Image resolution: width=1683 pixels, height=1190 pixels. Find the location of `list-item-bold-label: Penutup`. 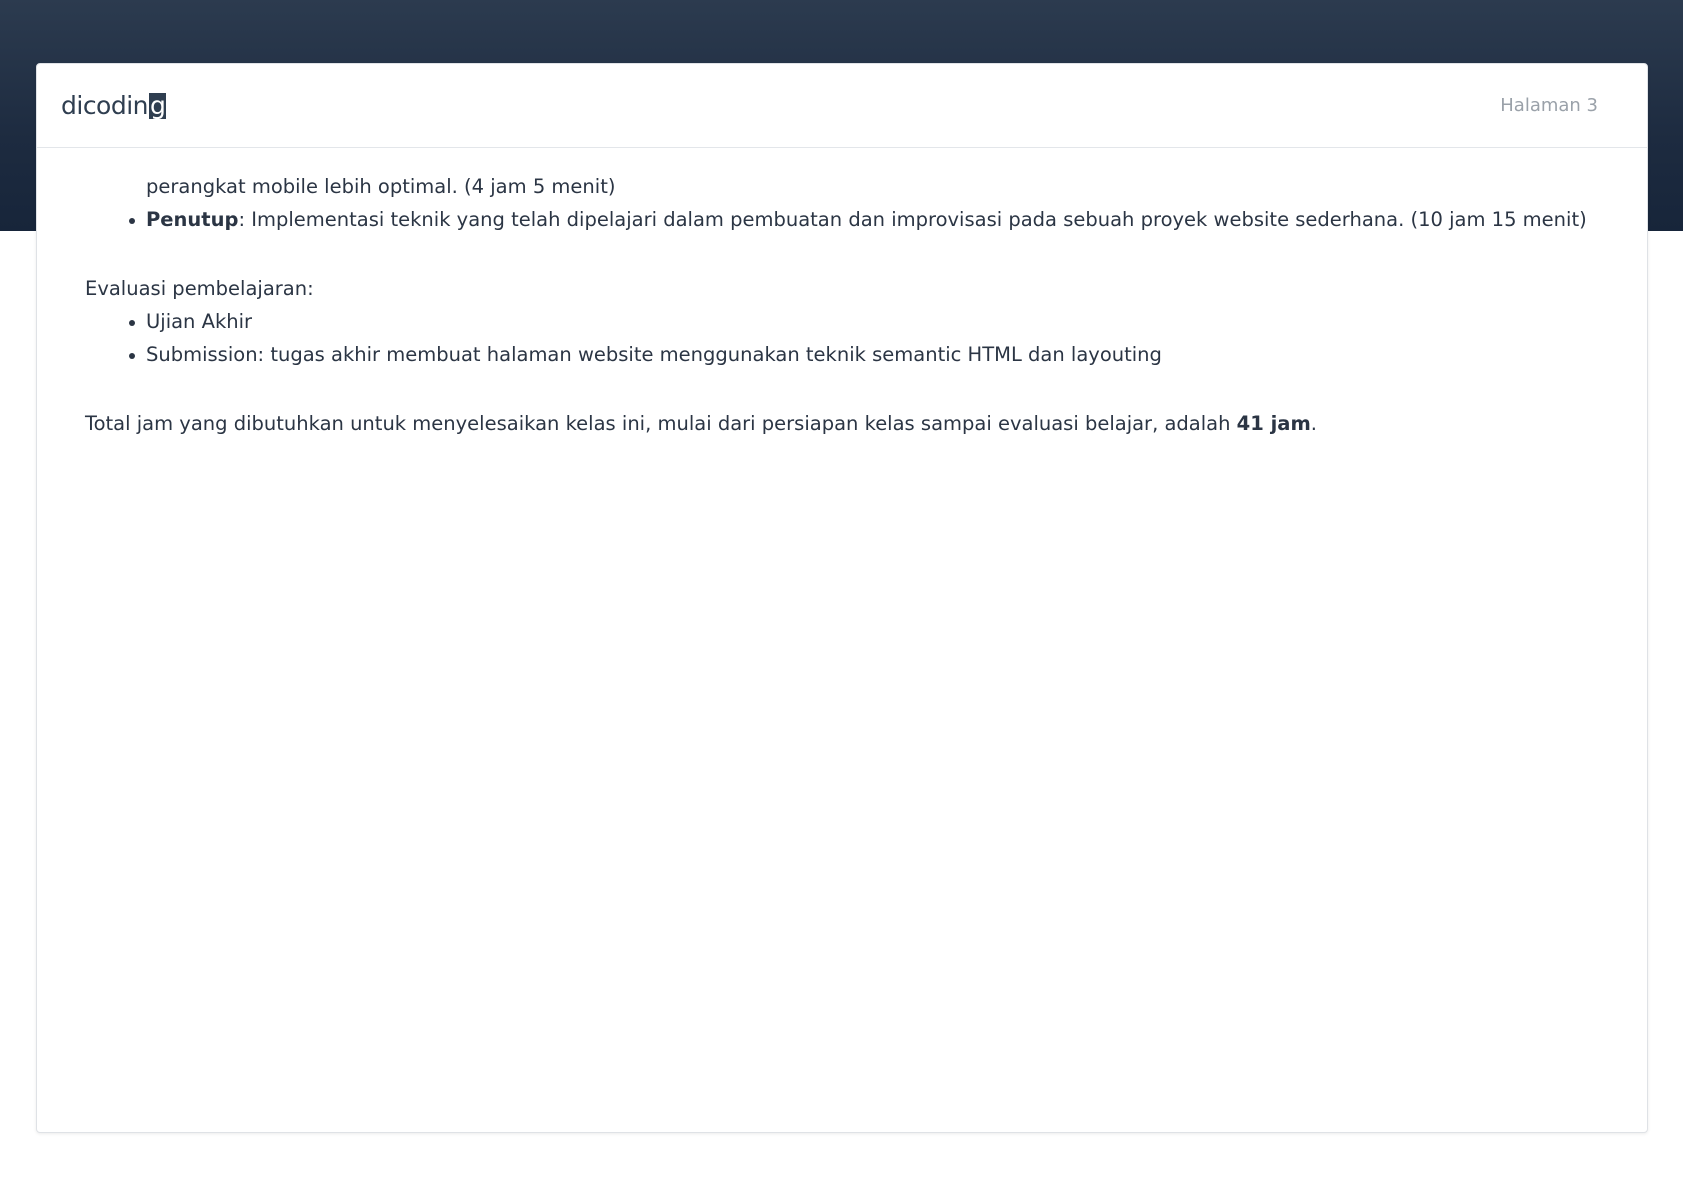

list-item-bold-label: Penutup is located at coordinates (192, 219).